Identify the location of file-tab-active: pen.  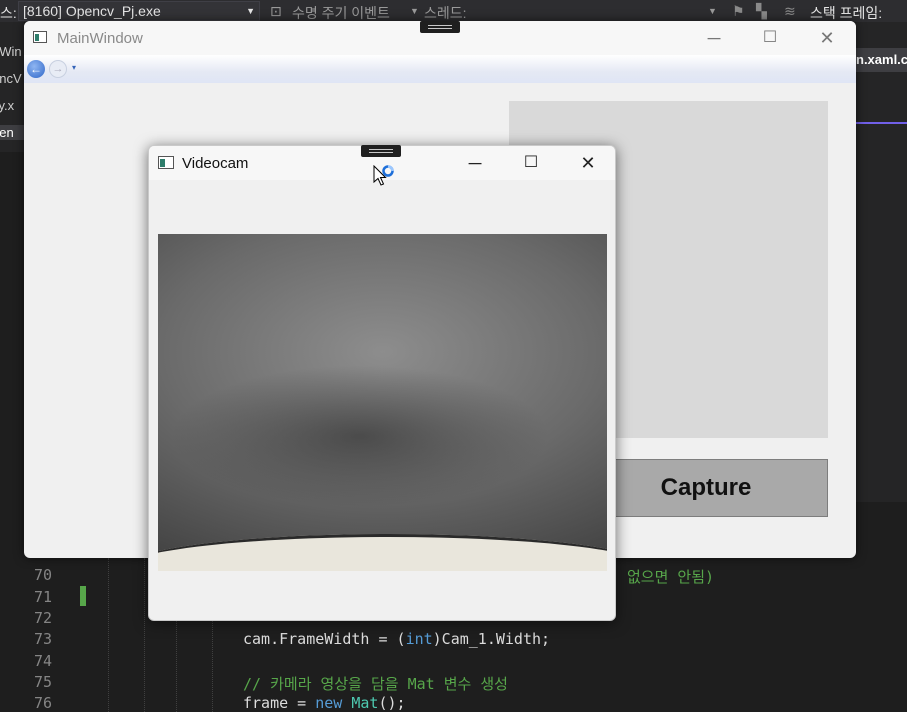
(12, 132).